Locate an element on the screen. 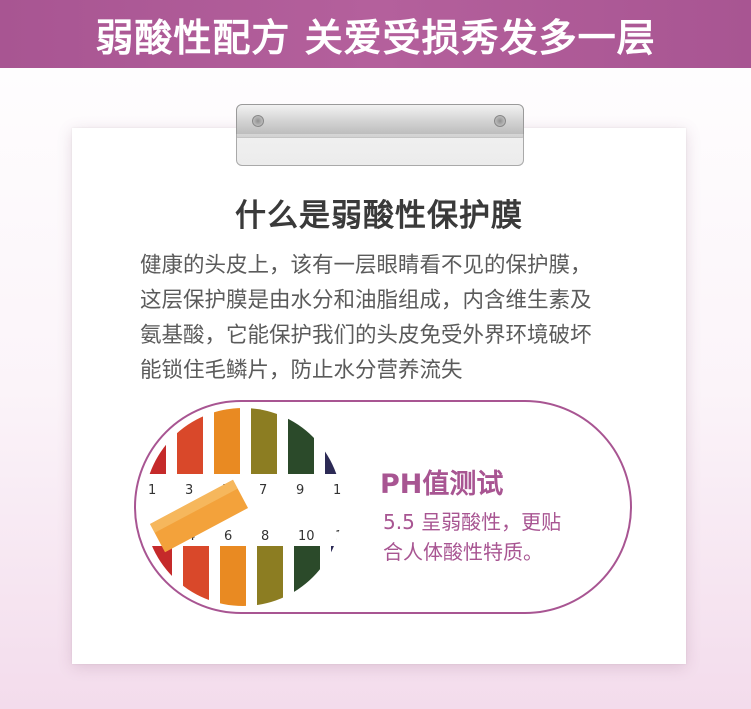 This screenshot has height=709, width=751. ph-scale-number-top: 7 is located at coordinates (263, 490).